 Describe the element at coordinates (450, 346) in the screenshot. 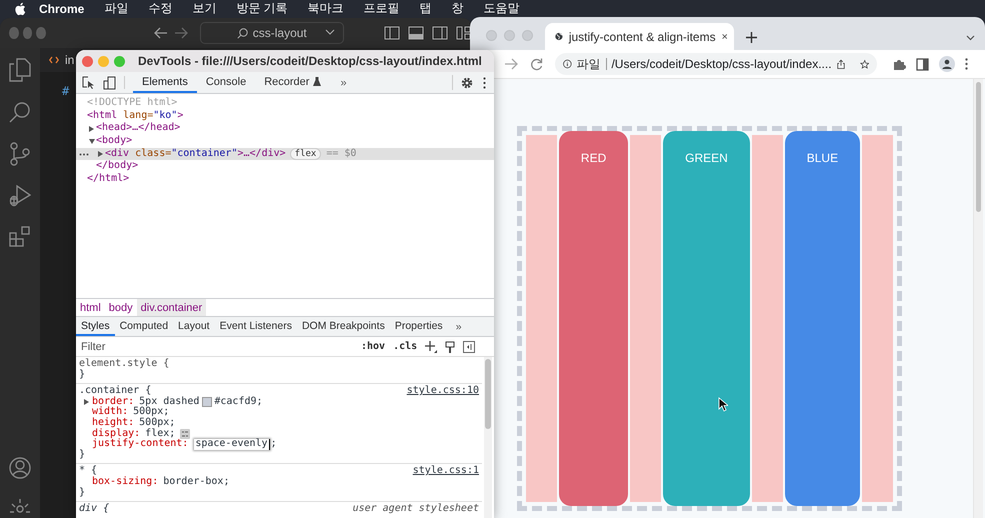

I see `paint-brush-icon` at that location.